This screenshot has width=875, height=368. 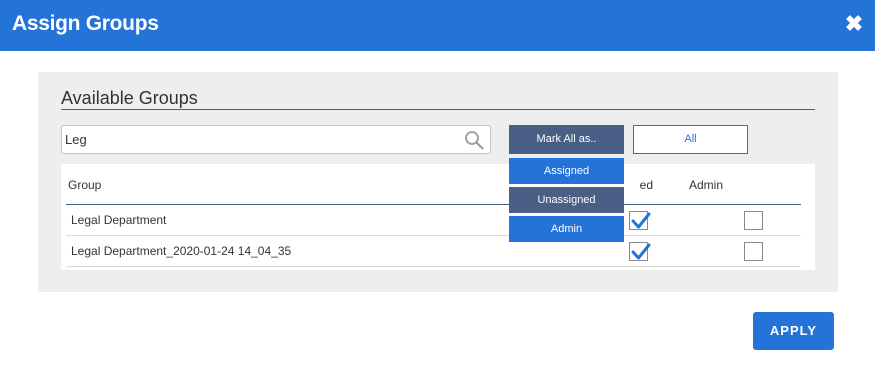 I want to click on search-box, so click(x=276, y=139).